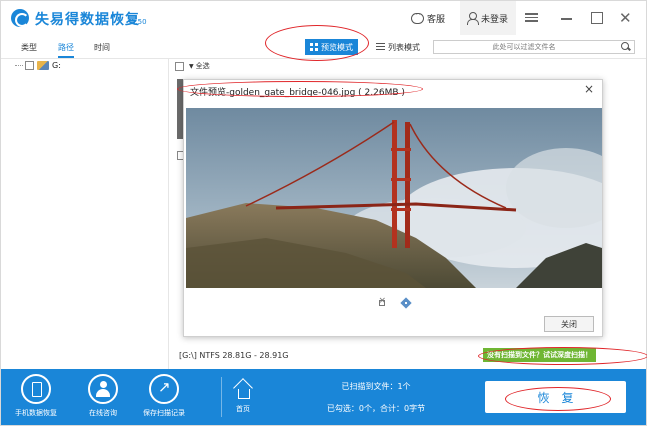  I want to click on annotation-deep-scan, so click(562, 356).